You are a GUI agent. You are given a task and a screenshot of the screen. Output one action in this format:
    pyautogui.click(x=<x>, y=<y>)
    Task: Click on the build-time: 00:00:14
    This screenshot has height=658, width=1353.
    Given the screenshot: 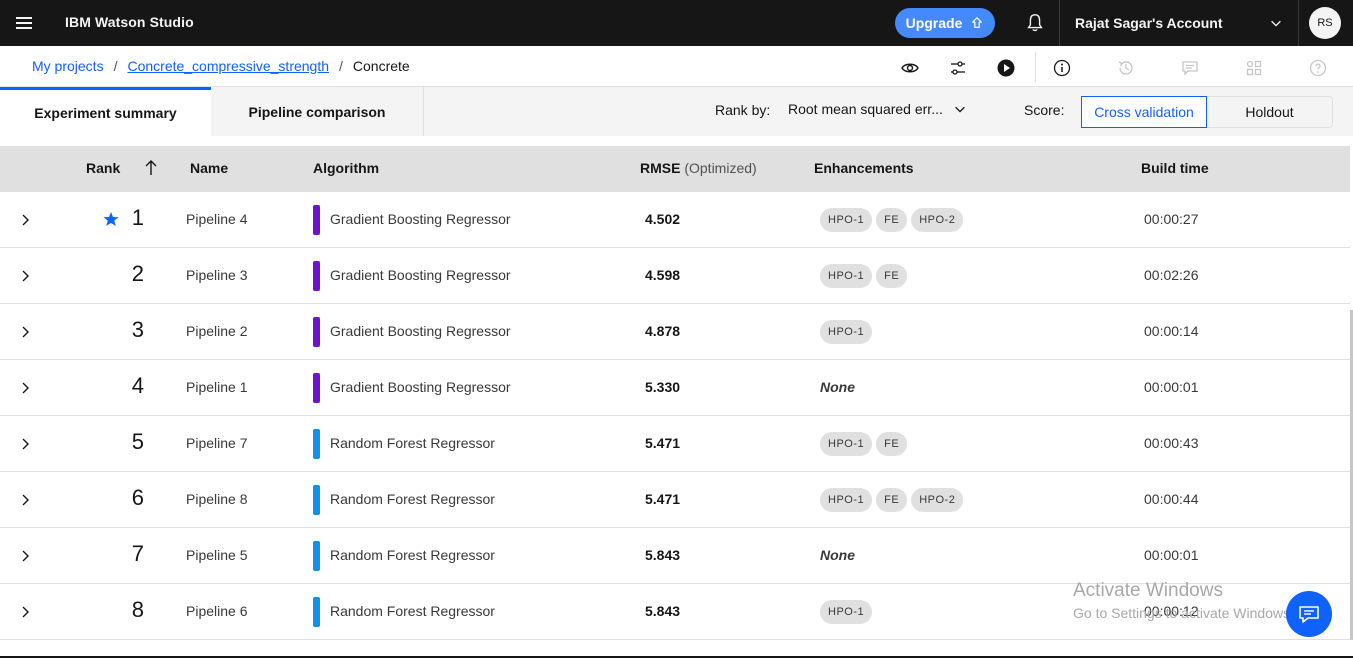 What is the action you would take?
    pyautogui.click(x=1171, y=331)
    